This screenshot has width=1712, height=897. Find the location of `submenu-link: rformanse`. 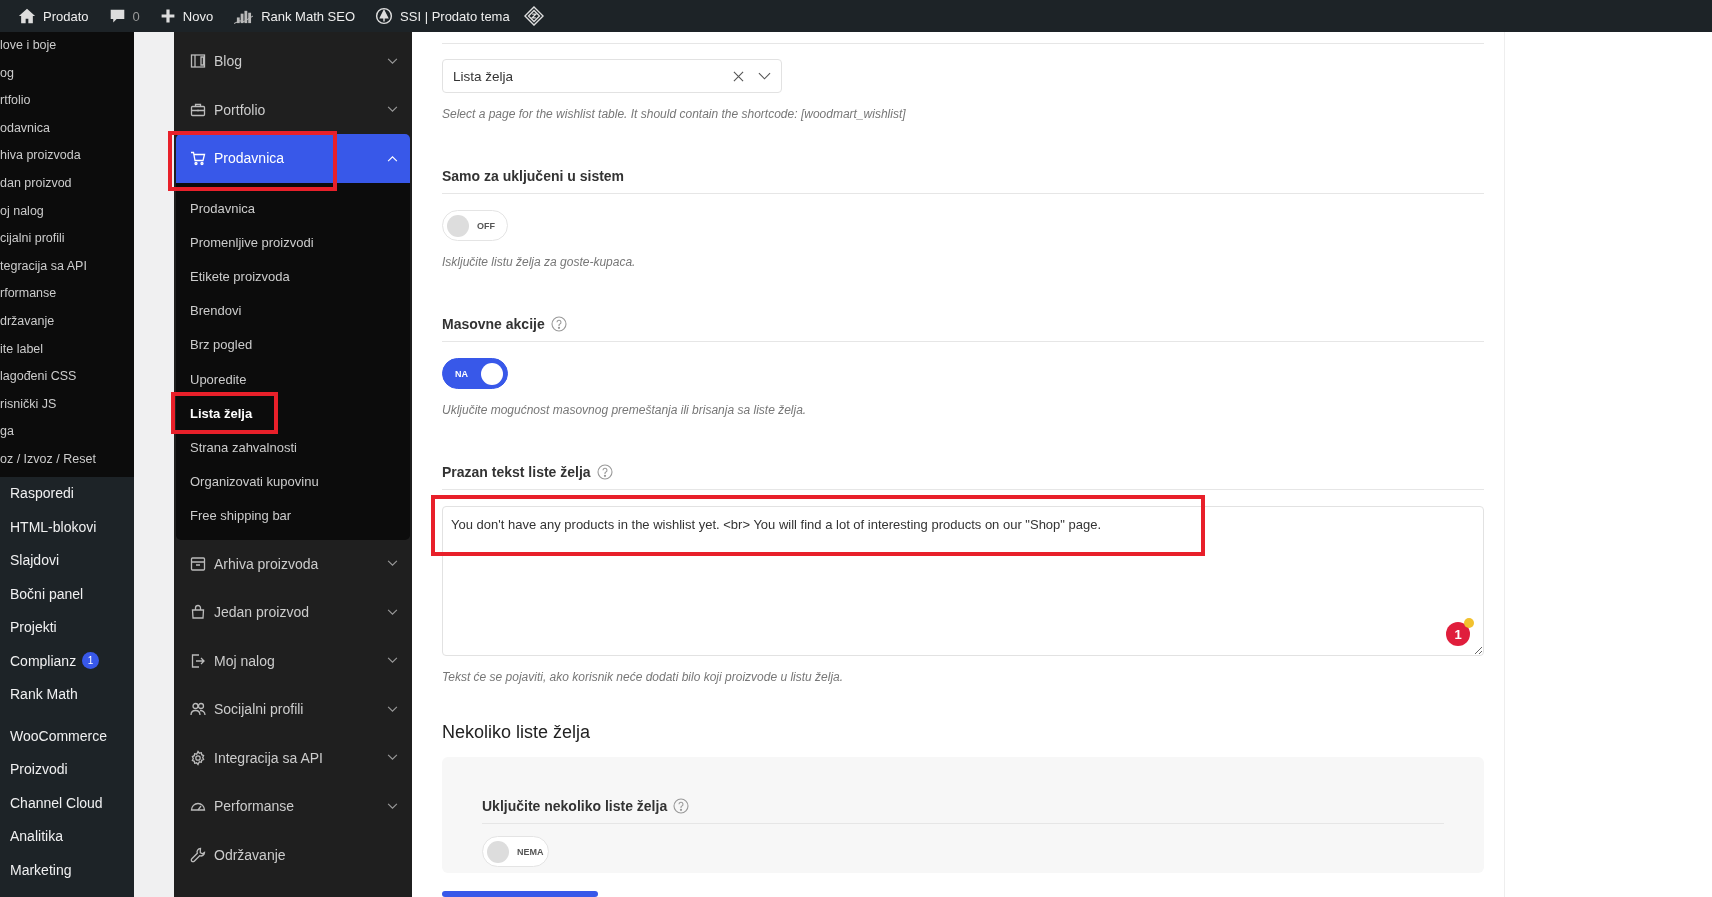

submenu-link: rformanse is located at coordinates (67, 294).